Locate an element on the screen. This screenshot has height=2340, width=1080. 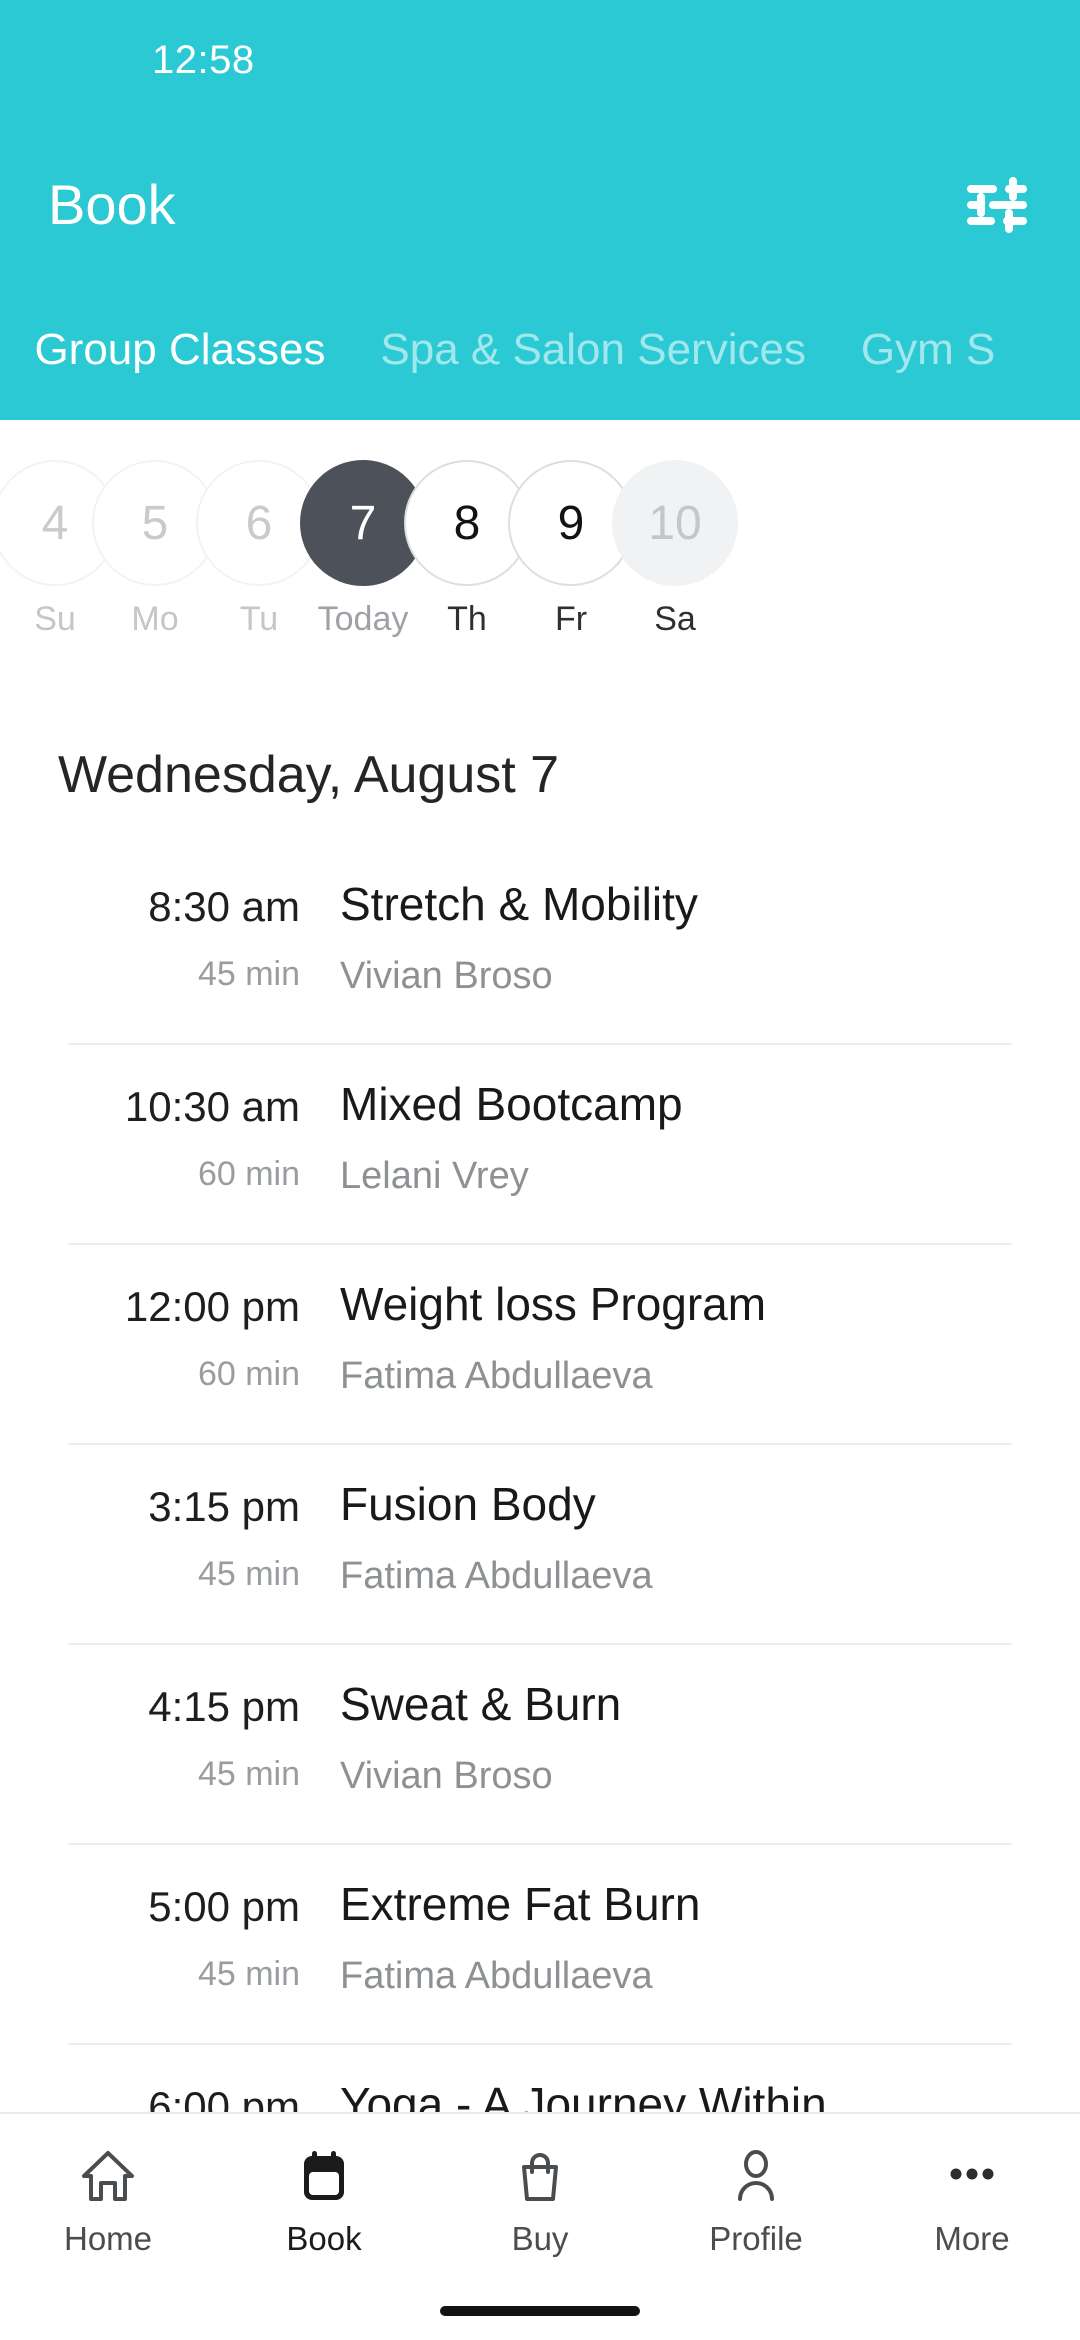
date-day-label: Sa is located at coordinates (675, 619).